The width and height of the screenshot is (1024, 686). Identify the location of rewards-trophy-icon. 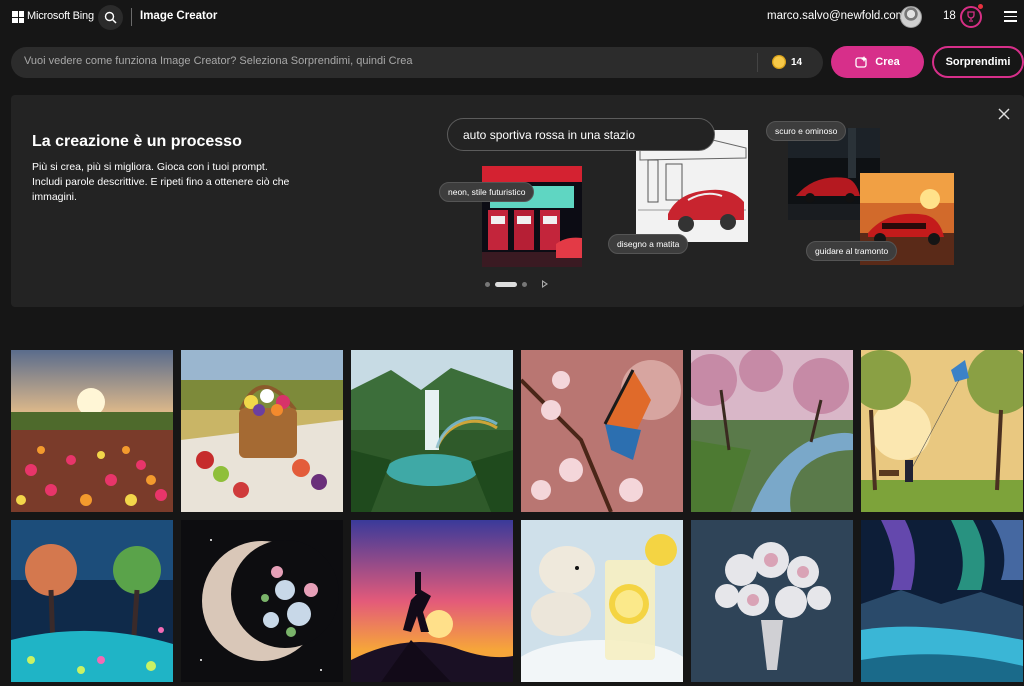
(971, 17).